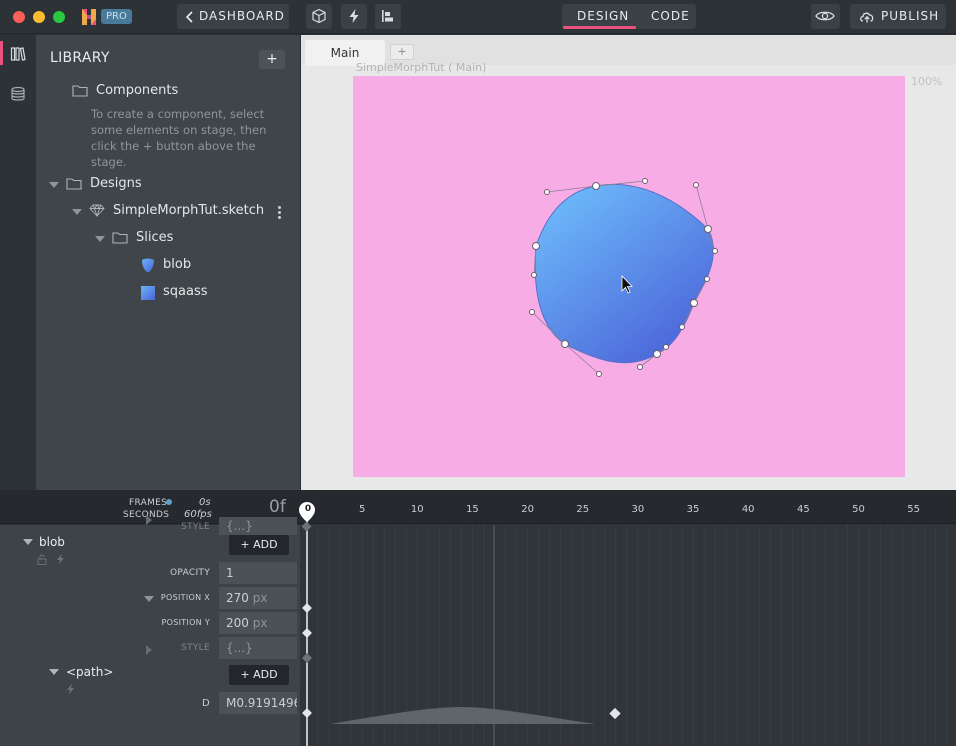  Describe the element at coordinates (421, 67) in the screenshot. I see `artboard-title: SimpleMorphTut ( Main)` at that location.